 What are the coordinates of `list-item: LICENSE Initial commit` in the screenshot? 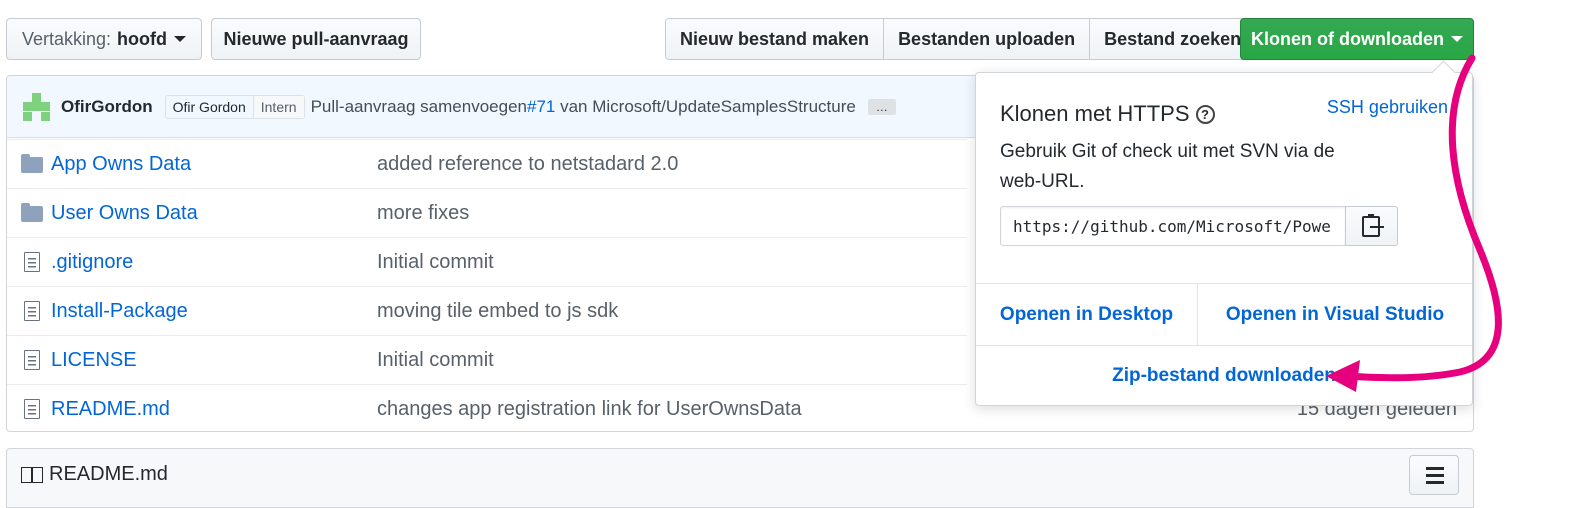 It's located at (487, 359).